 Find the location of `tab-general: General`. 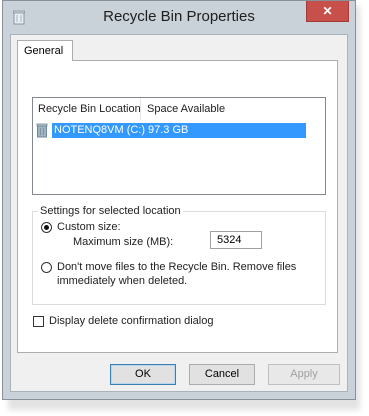

tab-general: General is located at coordinates (45, 50).